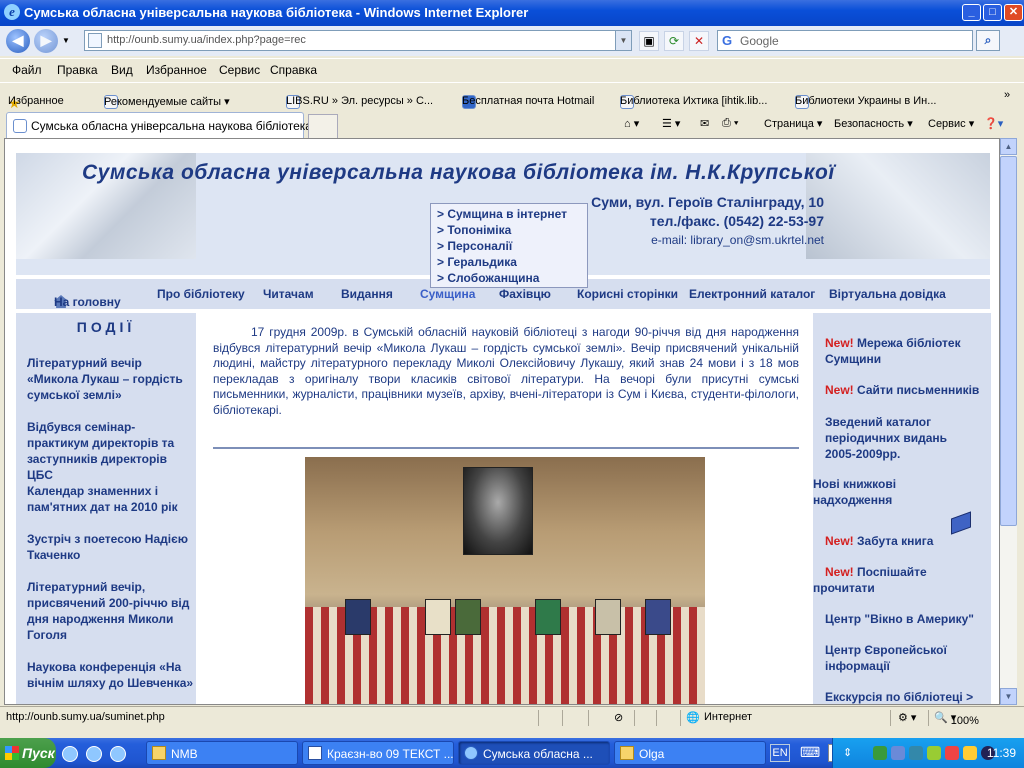 This screenshot has width=1024, height=768. I want to click on nav-publications: Видання, so click(367, 294).